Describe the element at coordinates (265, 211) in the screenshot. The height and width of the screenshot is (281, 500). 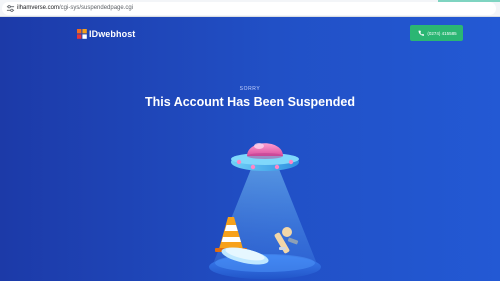
I see `ufo-abduction-illustration` at that location.